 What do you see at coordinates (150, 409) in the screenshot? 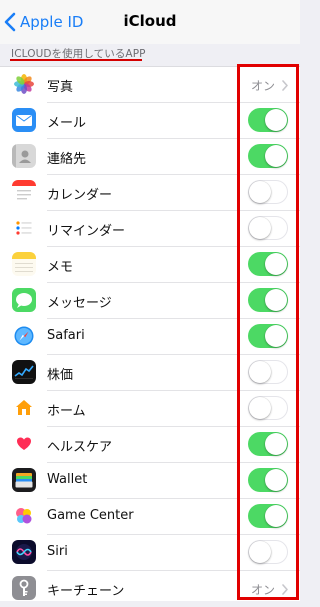
I see `list-item: ホーム` at bounding box center [150, 409].